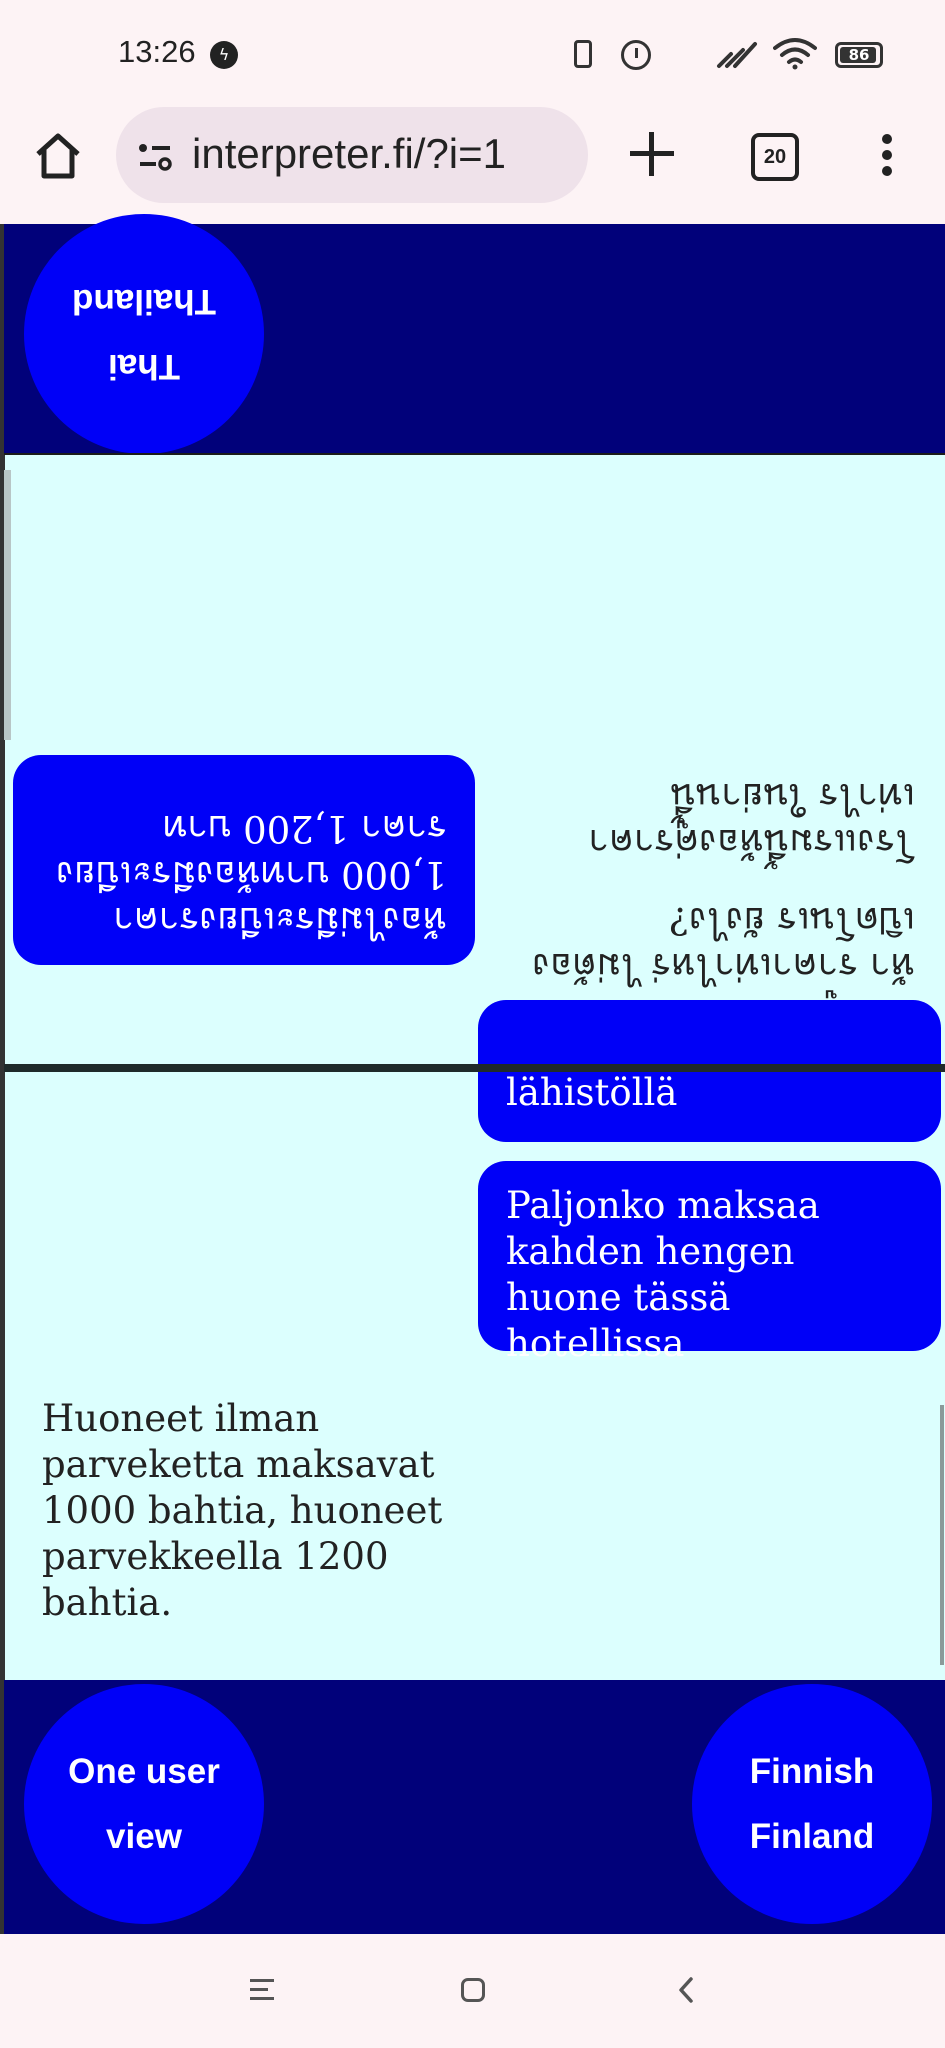 The width and height of the screenshot is (945, 2048). What do you see at coordinates (473, 1990) in the screenshot?
I see `home-nav-icon` at bounding box center [473, 1990].